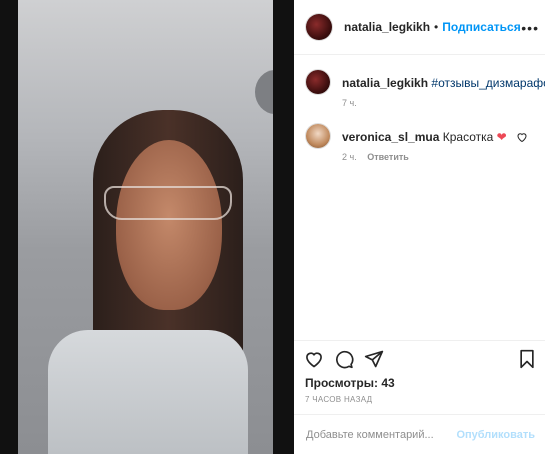  What do you see at coordinates (168, 203) in the screenshot?
I see `video-person-glasses` at bounding box center [168, 203].